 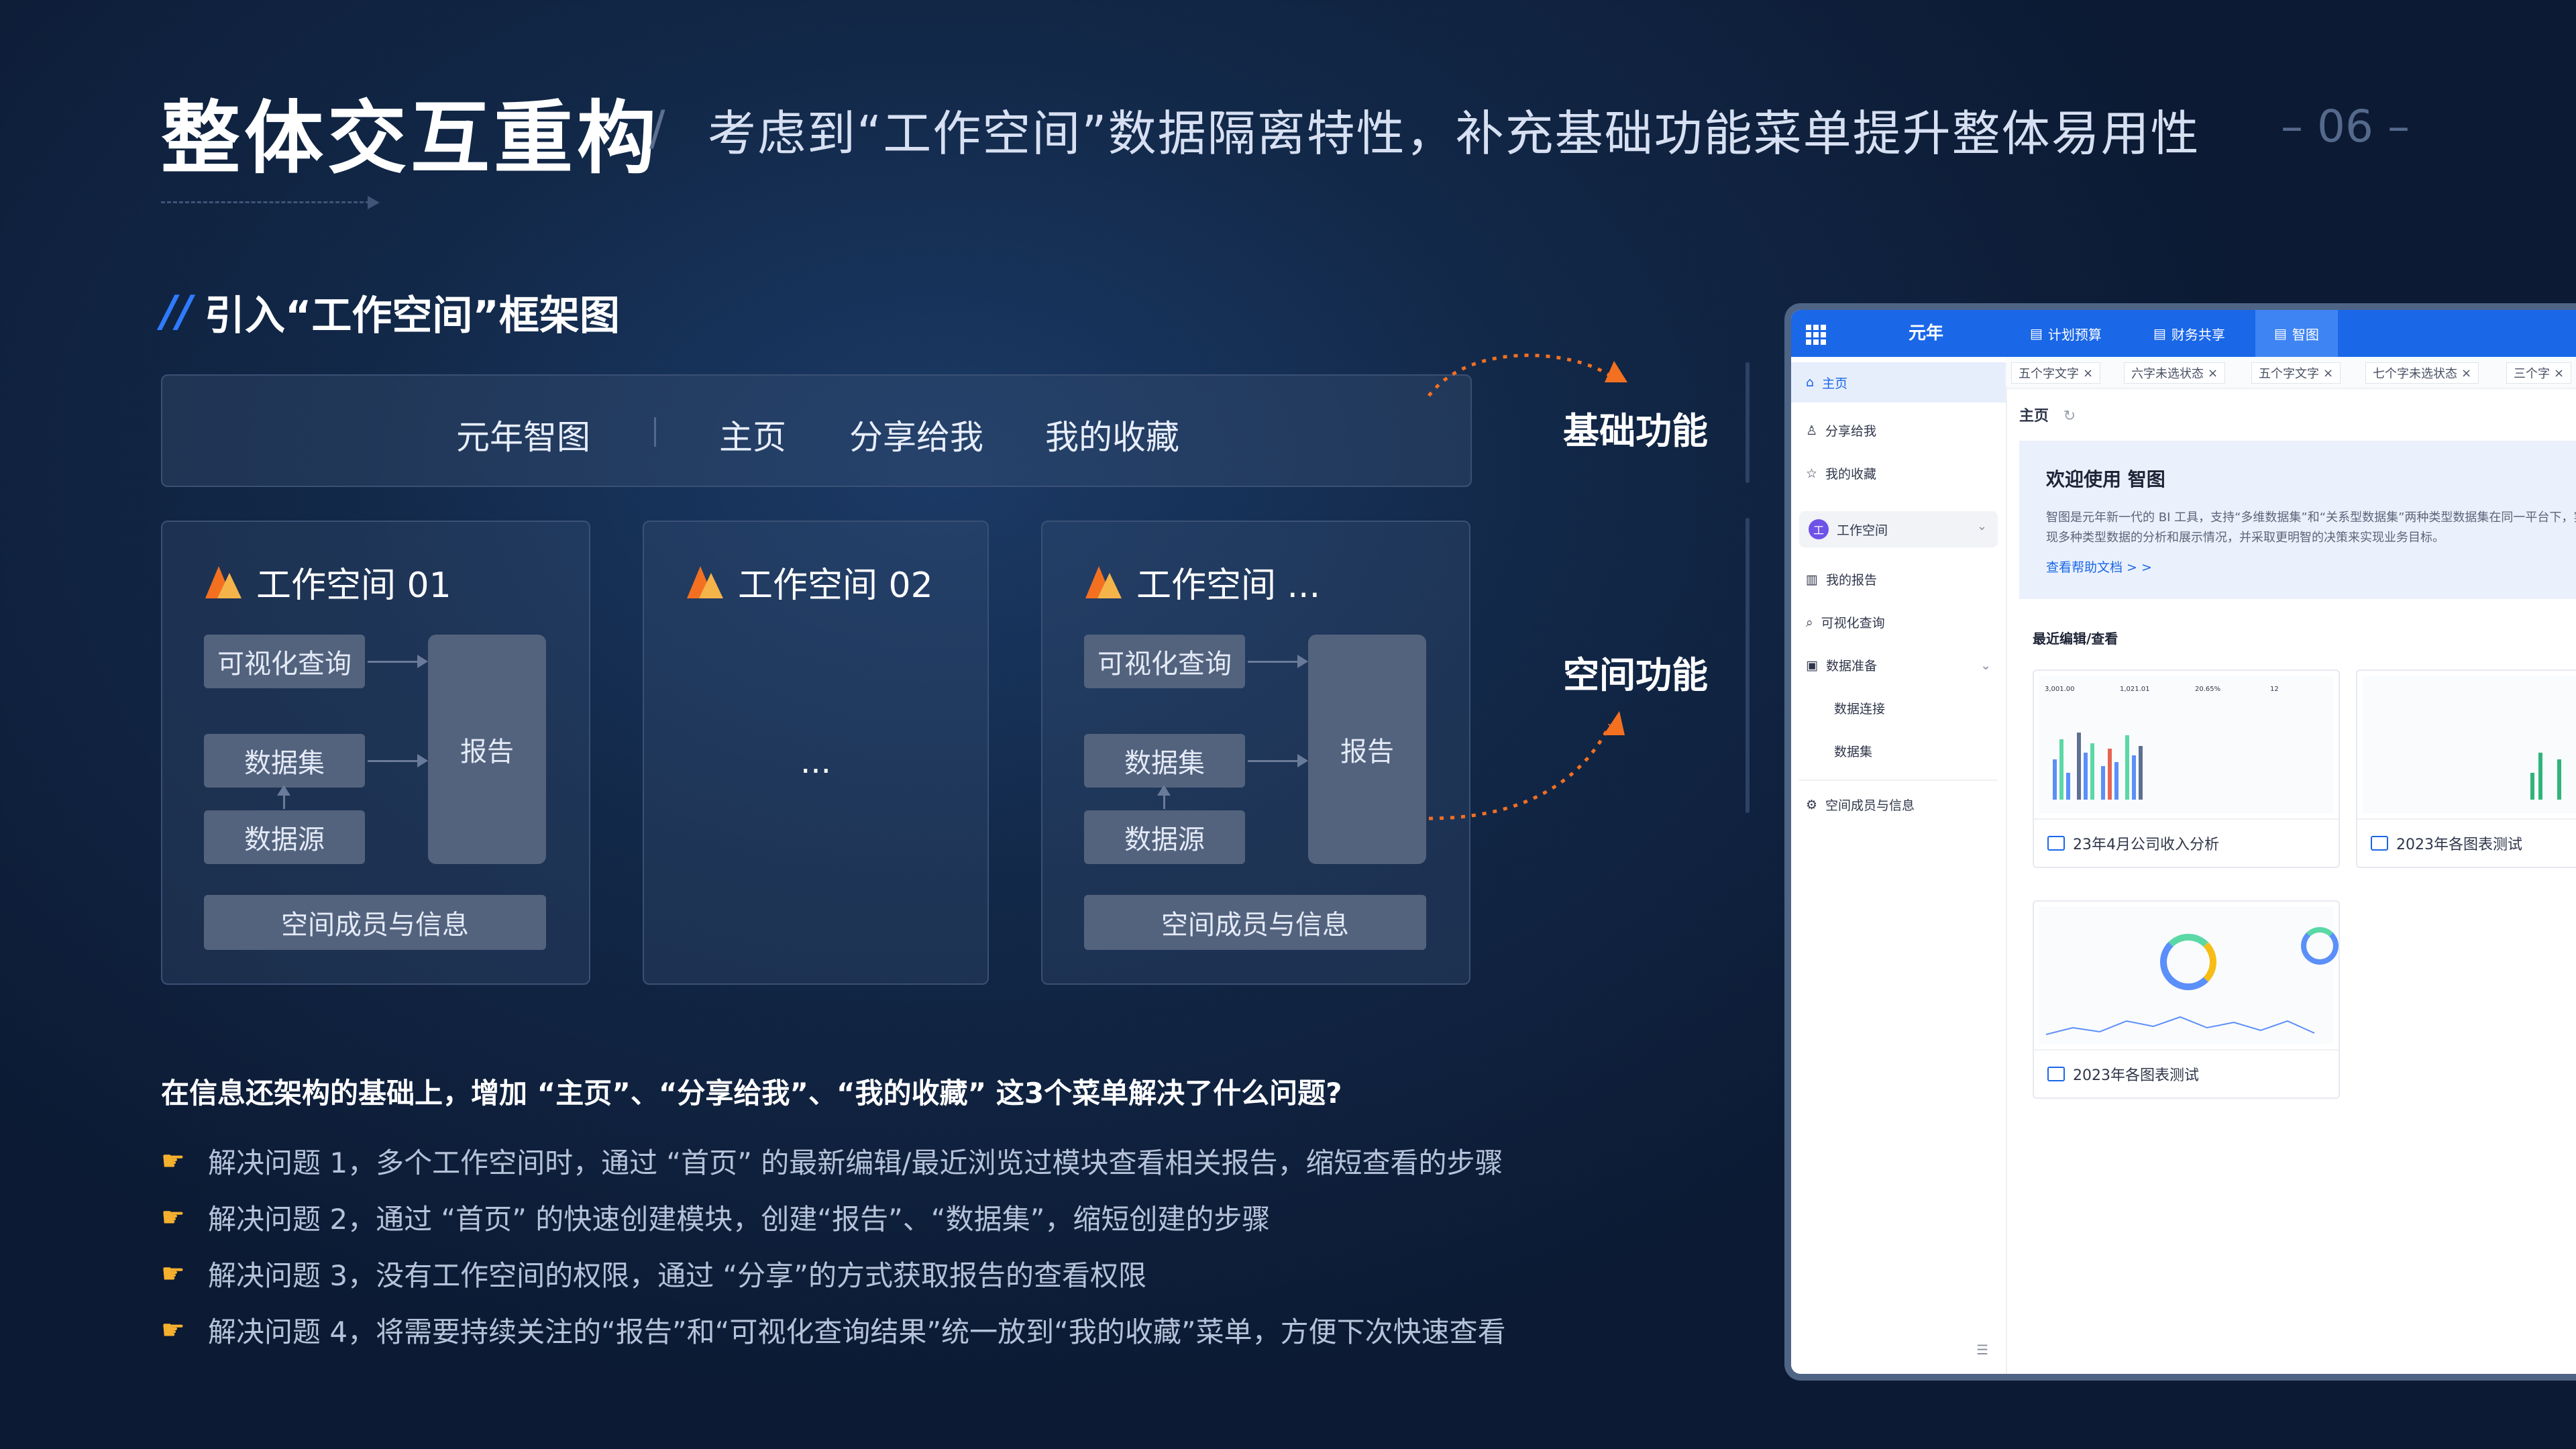 I want to click on refresh-icon: ↻, so click(x=2069, y=416).